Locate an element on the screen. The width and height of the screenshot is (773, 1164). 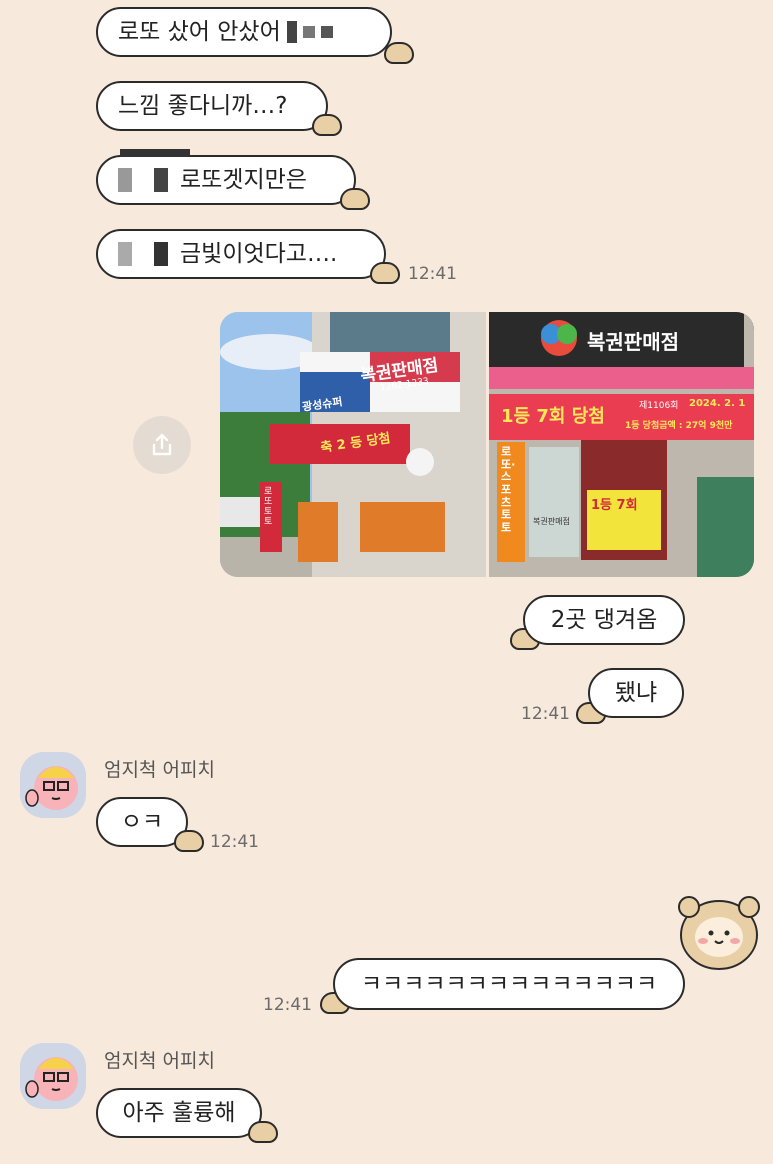
photo-pole-text: 로또·스포츠토토 is located at coordinates (508, 489).